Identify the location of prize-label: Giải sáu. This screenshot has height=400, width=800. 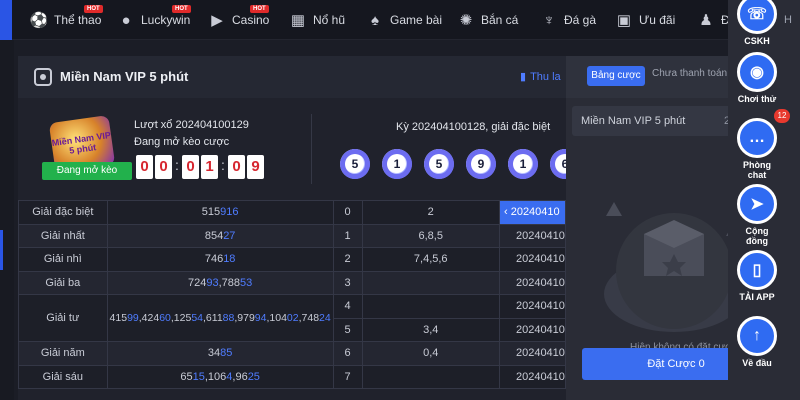
(63, 376).